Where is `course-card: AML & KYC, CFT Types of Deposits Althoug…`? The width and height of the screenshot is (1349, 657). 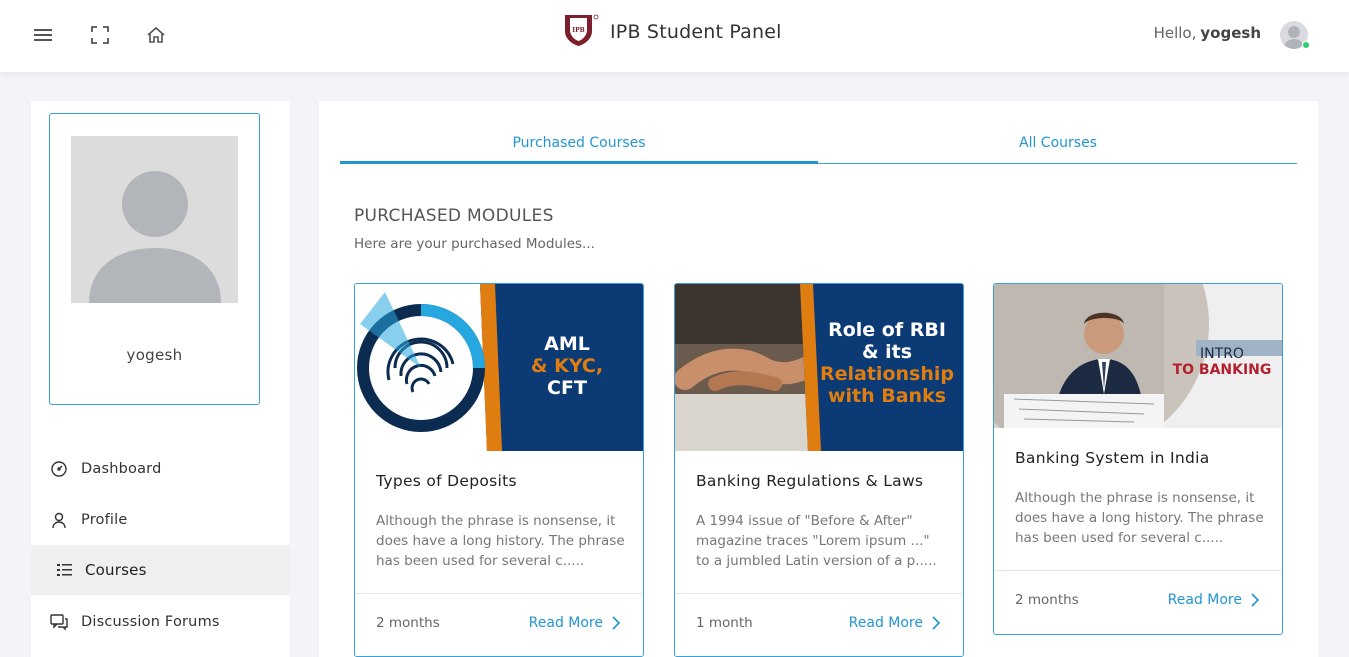 course-card: AML & KYC, CFT Types of Deposits Althoug… is located at coordinates (499, 470).